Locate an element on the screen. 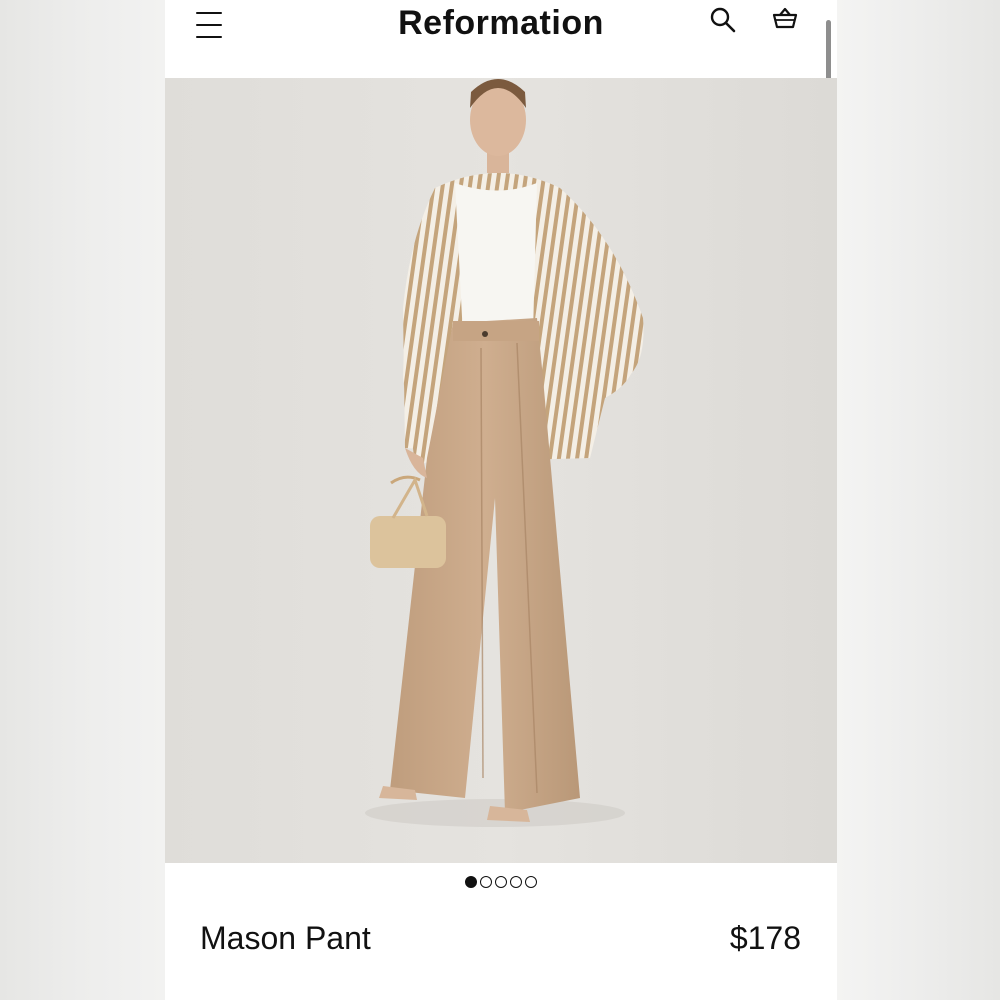 The width and height of the screenshot is (1000, 1000). image-pagination is located at coordinates (501, 882).